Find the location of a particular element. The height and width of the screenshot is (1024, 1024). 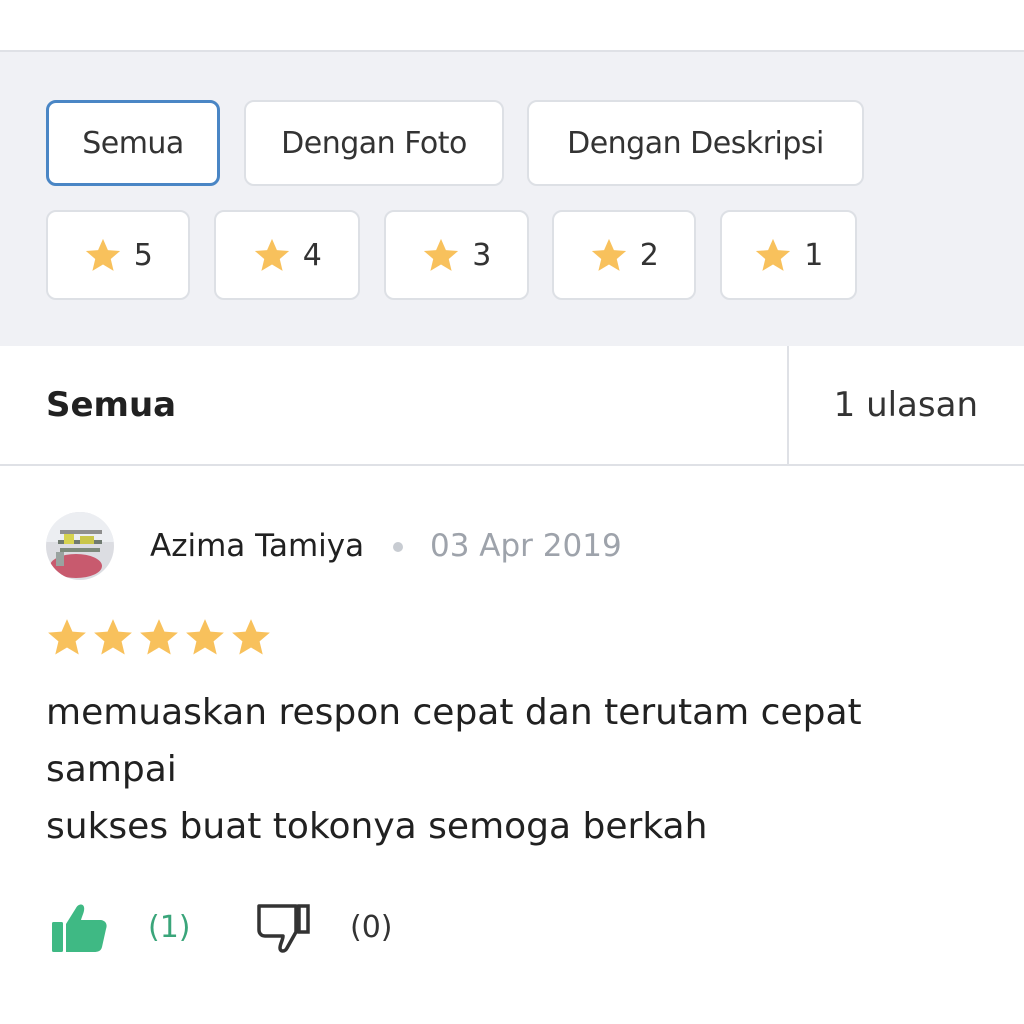

filter-chip-with-description: Dengan Deskripsi is located at coordinates (695, 143).